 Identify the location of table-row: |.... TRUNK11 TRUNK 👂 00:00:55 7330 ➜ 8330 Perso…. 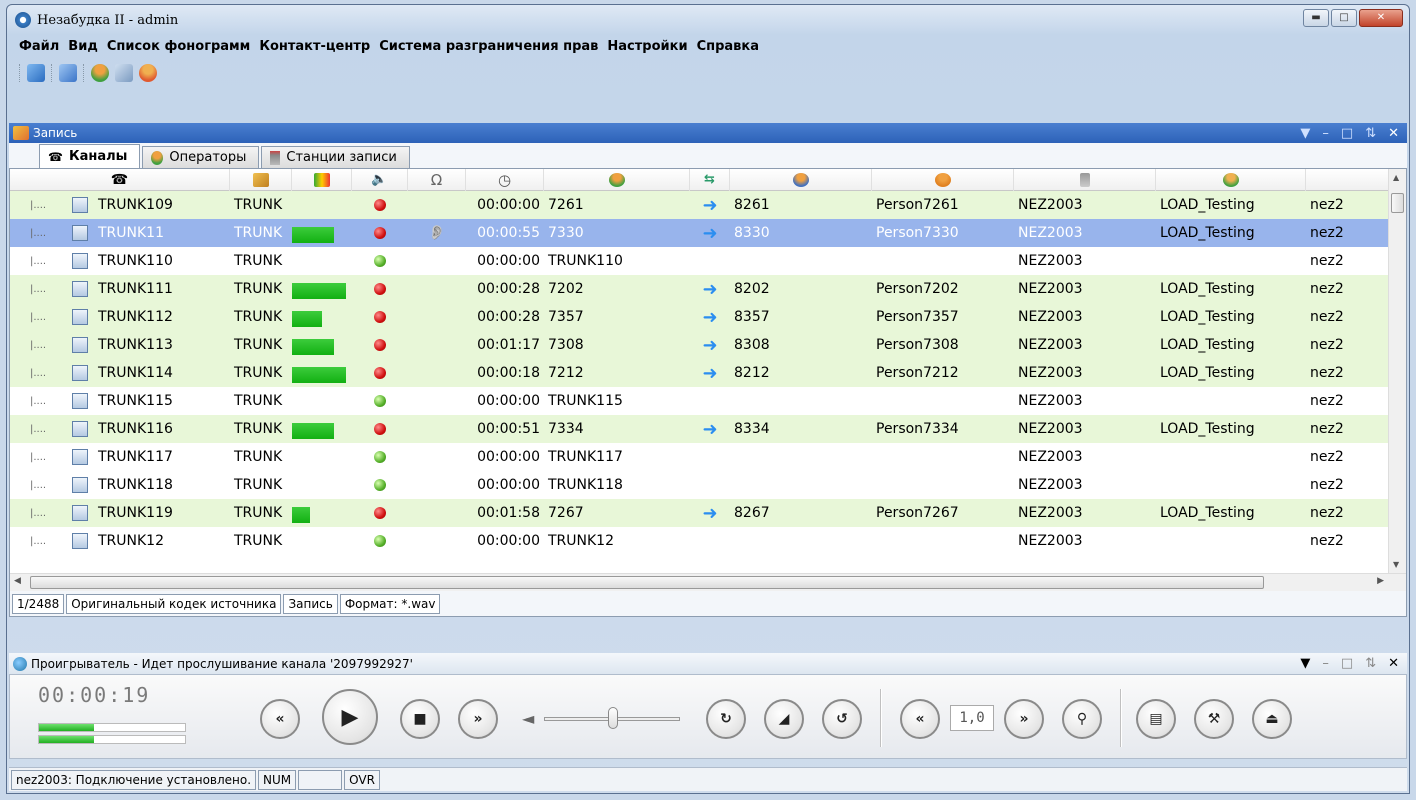
(708, 233).